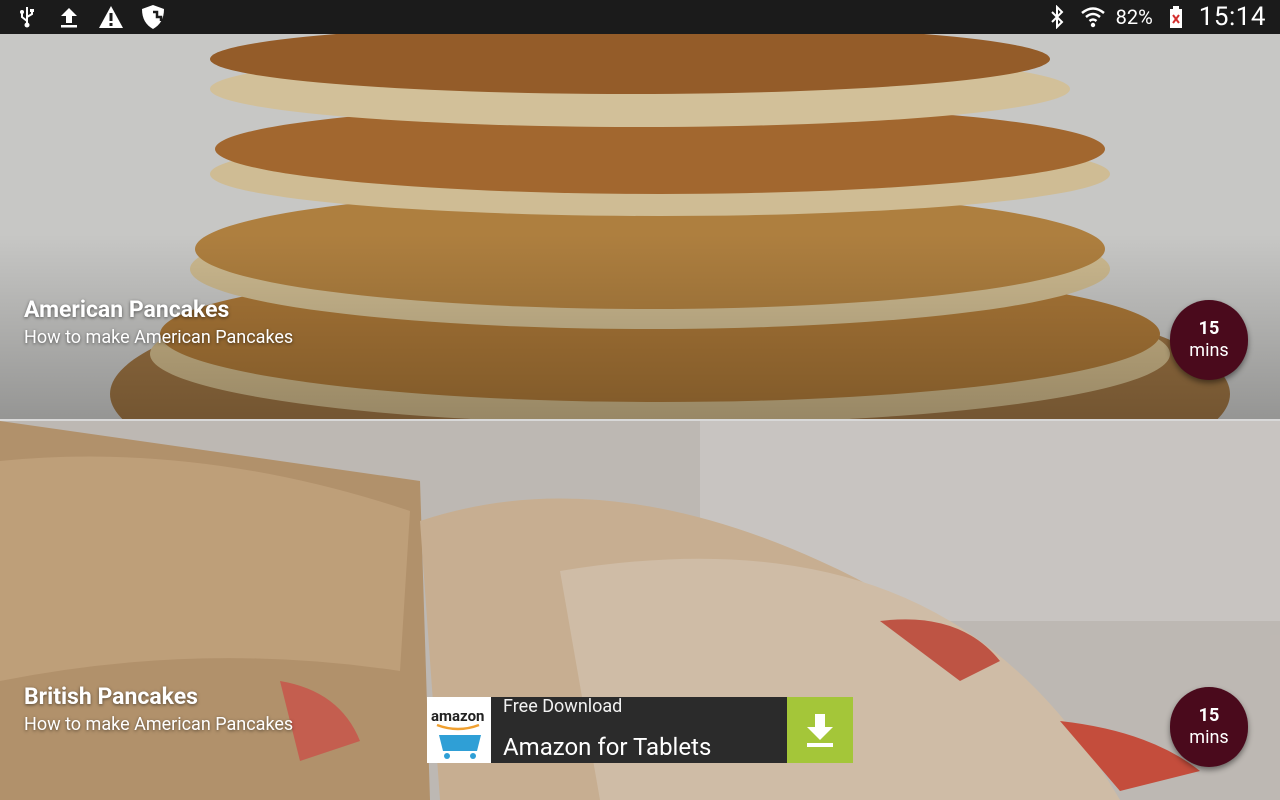 The image size is (1280, 800). I want to click on amazon-logo: amazon, so click(459, 730).